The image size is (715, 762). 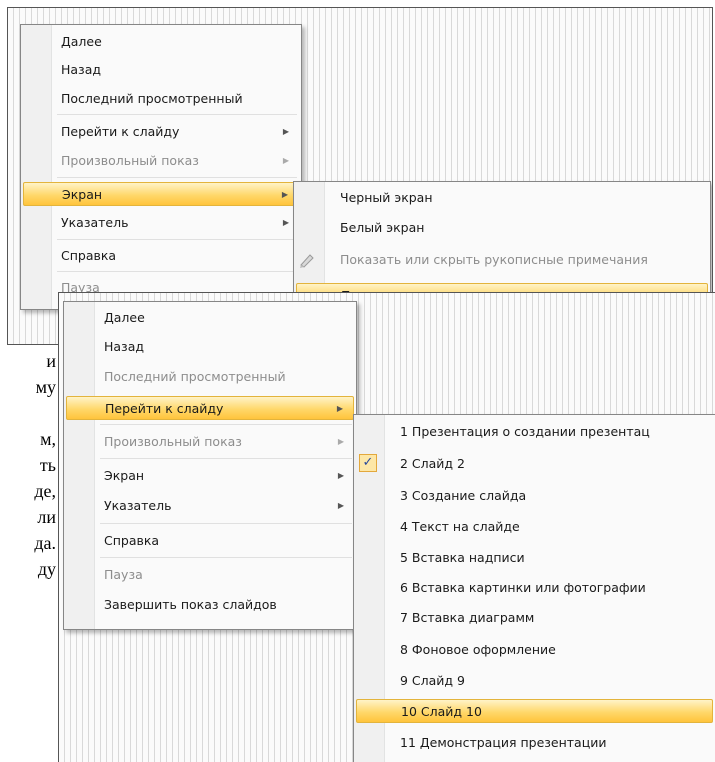 I want to click on menu-item-label: 10 Слайд 10, so click(x=441, y=711).